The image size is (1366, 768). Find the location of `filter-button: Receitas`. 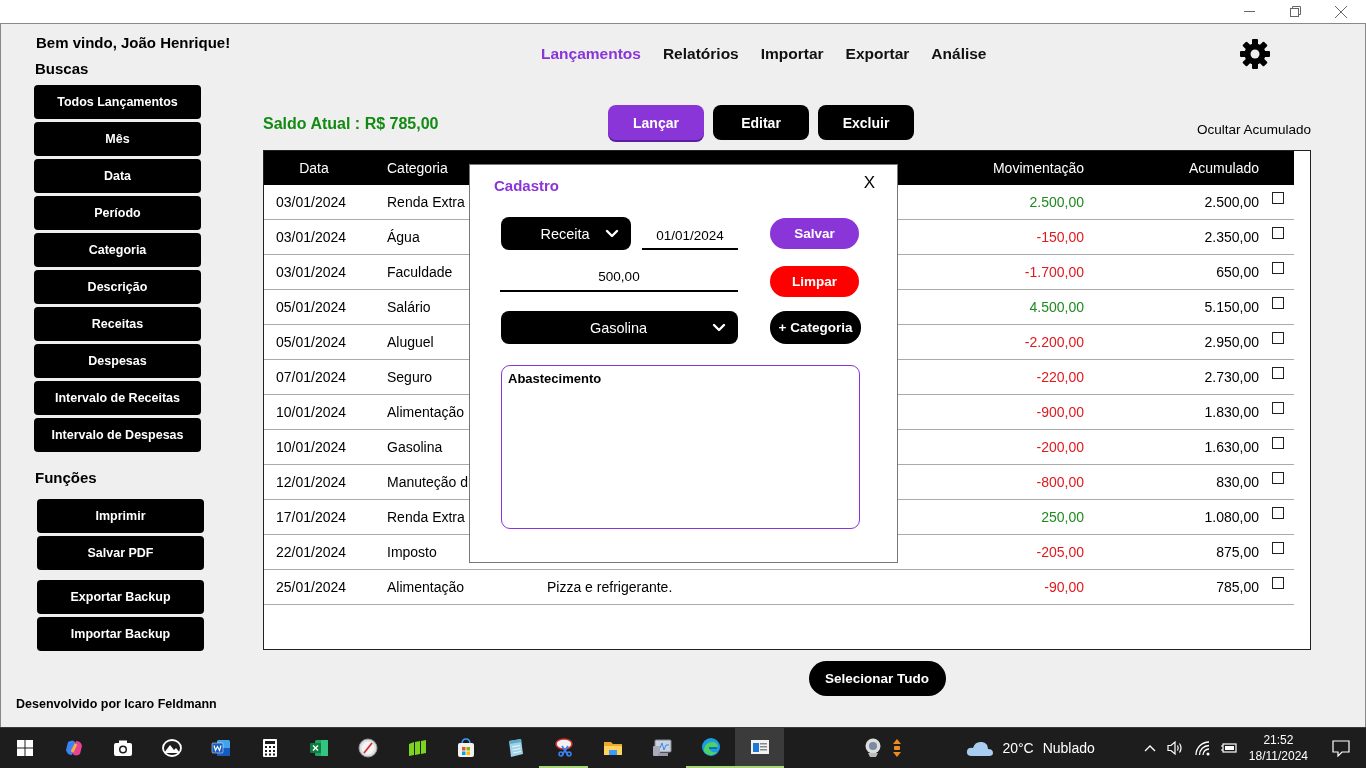

filter-button: Receitas is located at coordinates (117, 324).